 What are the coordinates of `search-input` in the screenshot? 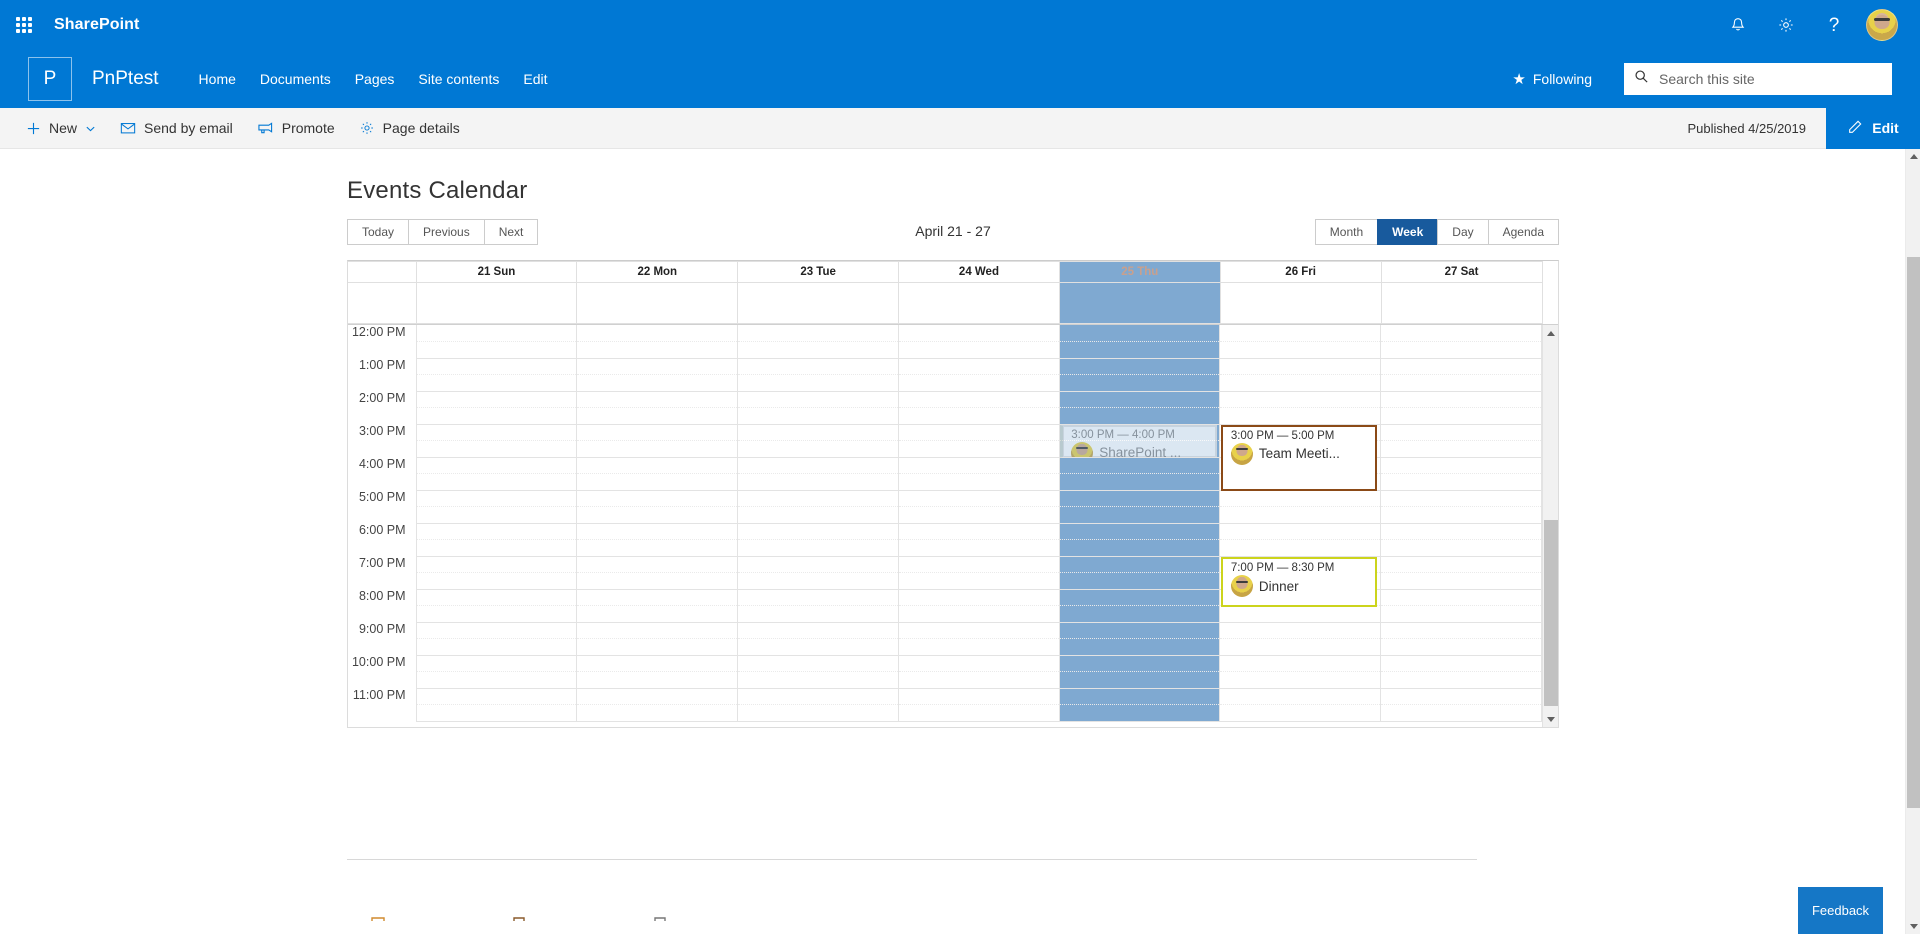 It's located at (1769, 79).